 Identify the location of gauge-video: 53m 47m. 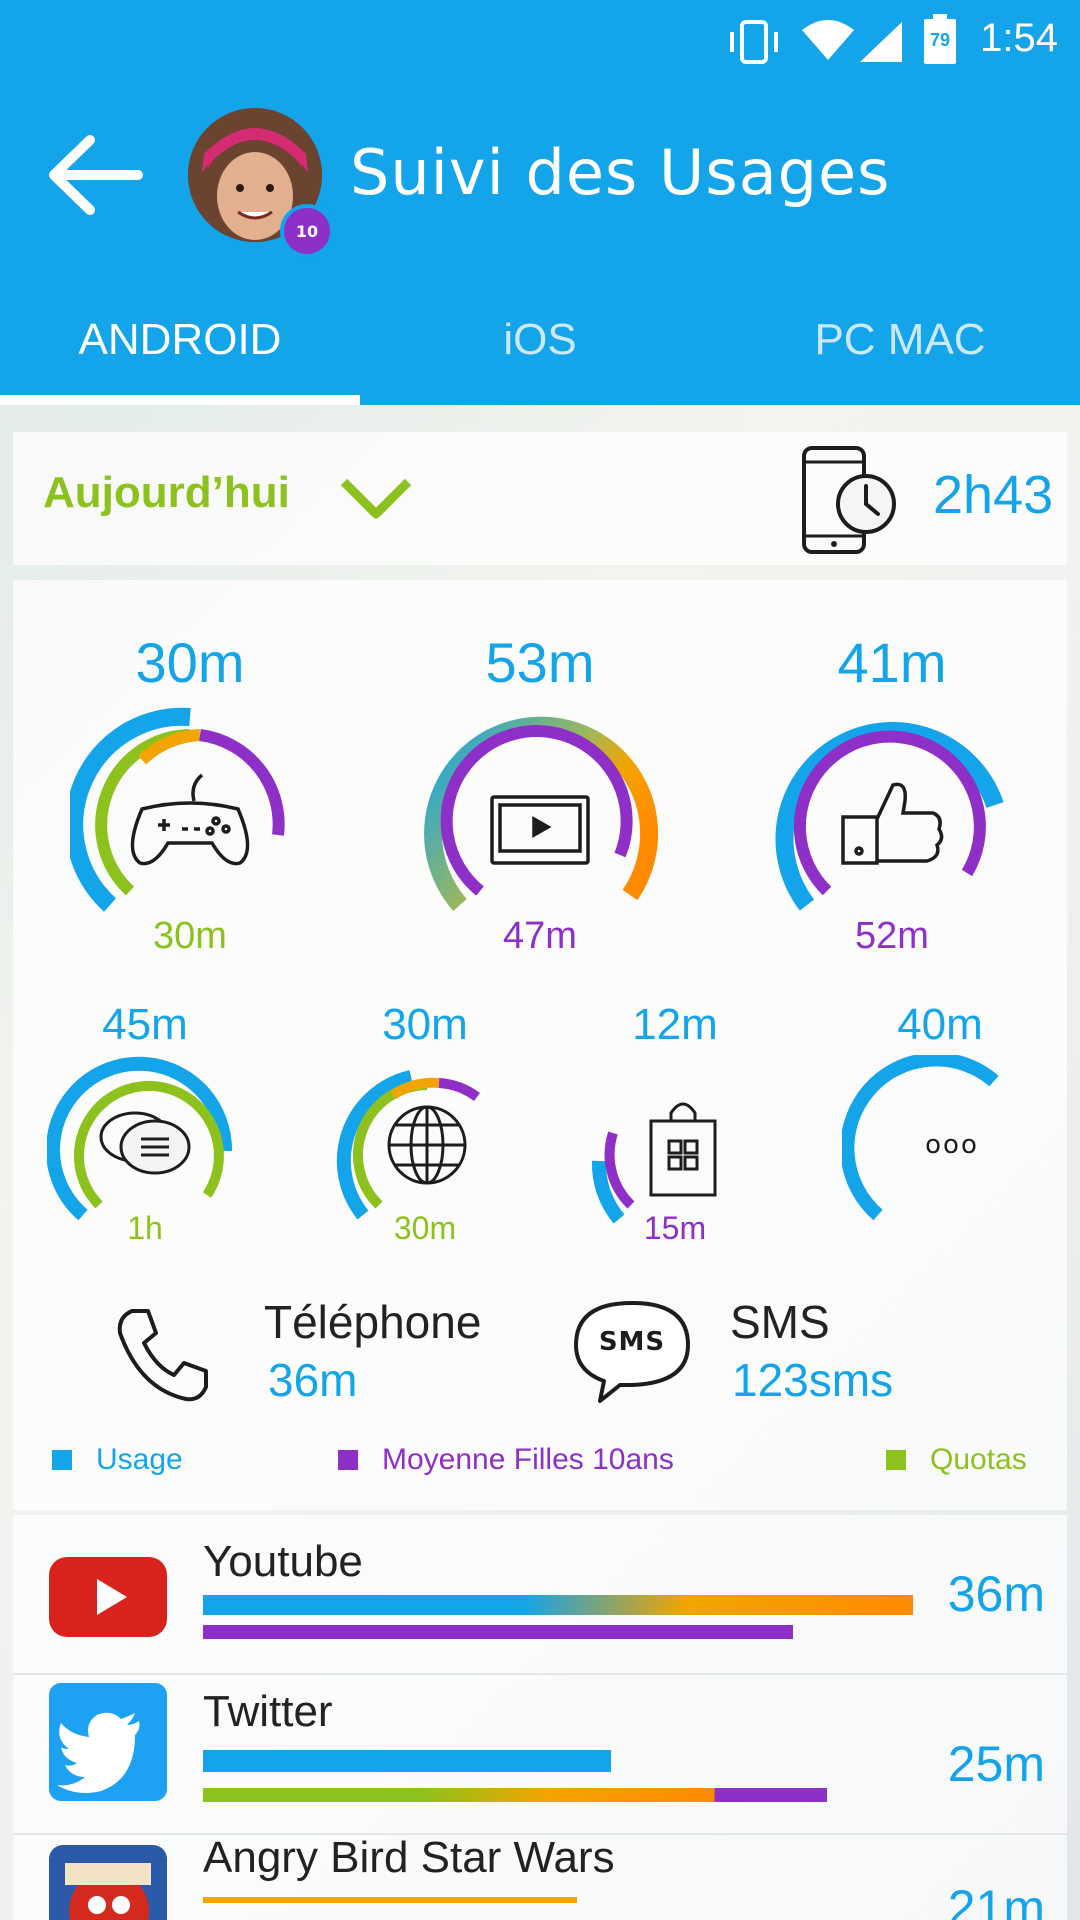
(540, 795).